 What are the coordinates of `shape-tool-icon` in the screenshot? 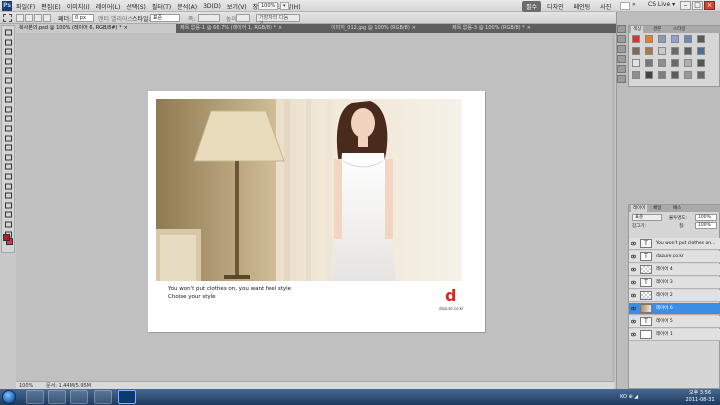 It's located at (8, 195).